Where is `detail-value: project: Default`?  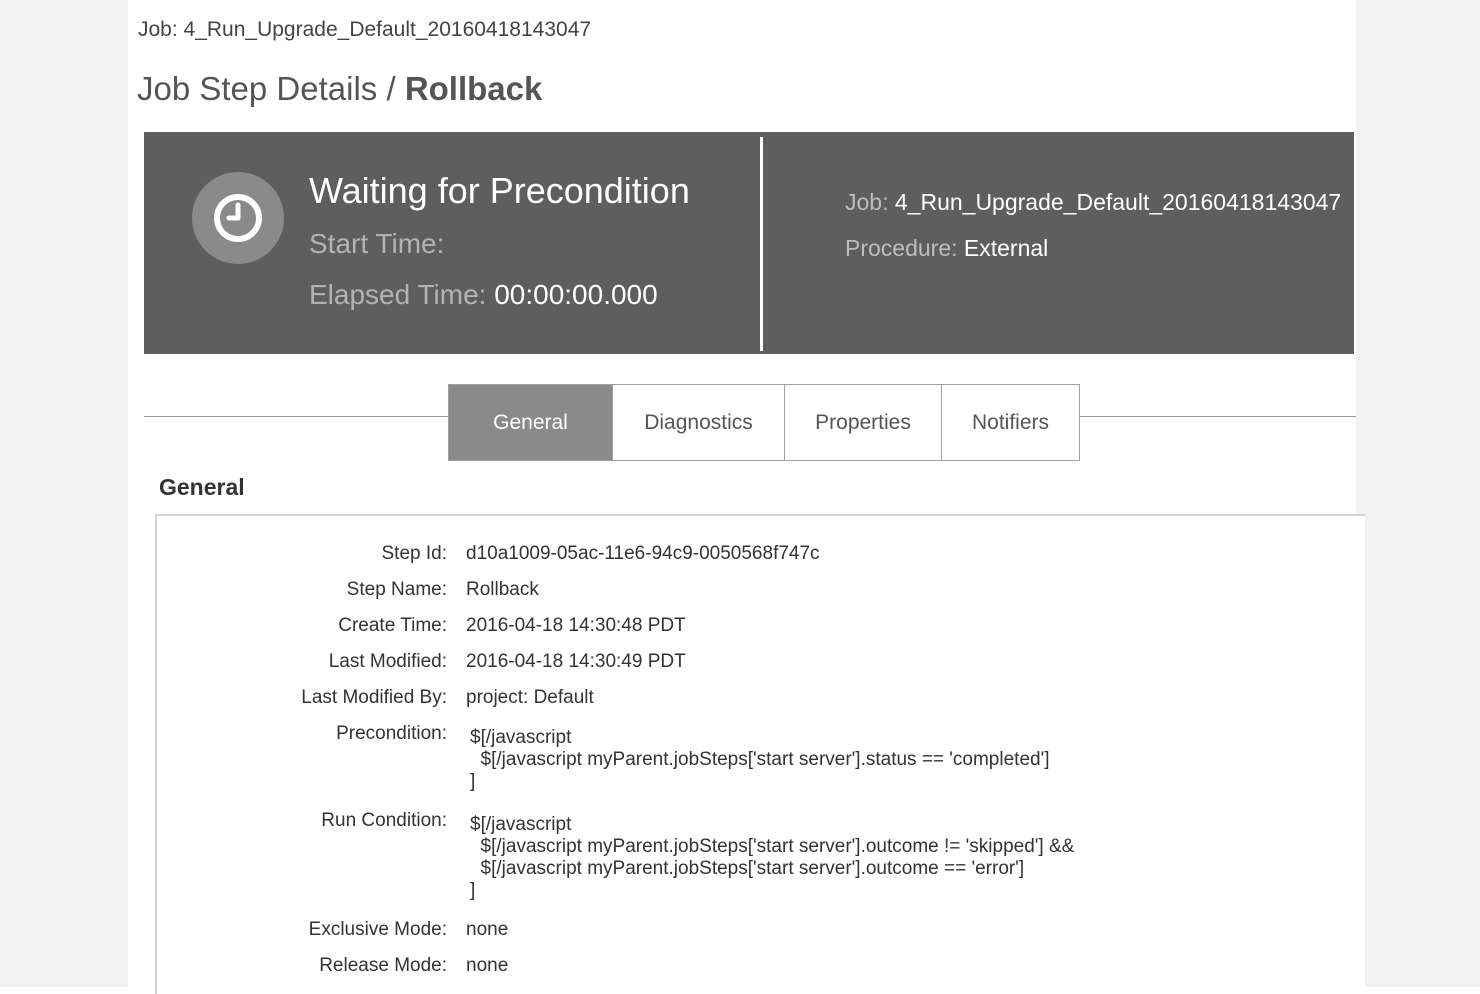
detail-value: project: Default is located at coordinates (530, 697).